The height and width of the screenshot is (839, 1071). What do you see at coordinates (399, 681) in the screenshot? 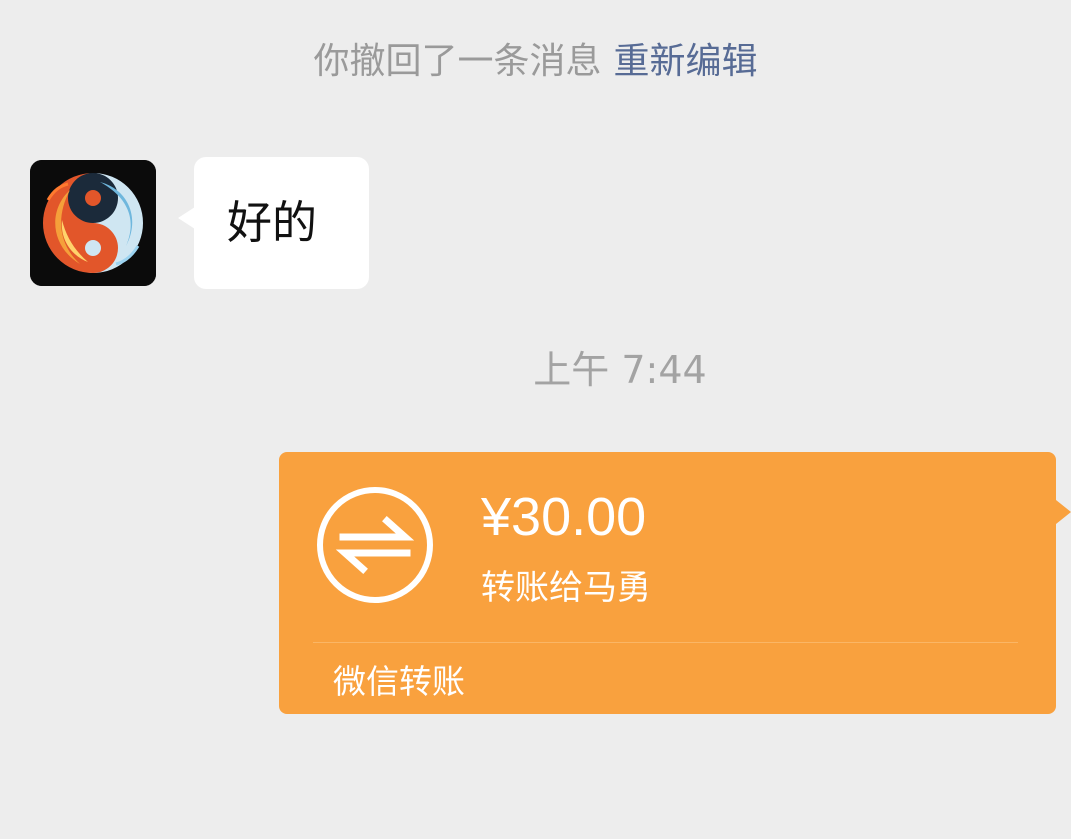
I see `transfer-service-label: 微信转账` at bounding box center [399, 681].